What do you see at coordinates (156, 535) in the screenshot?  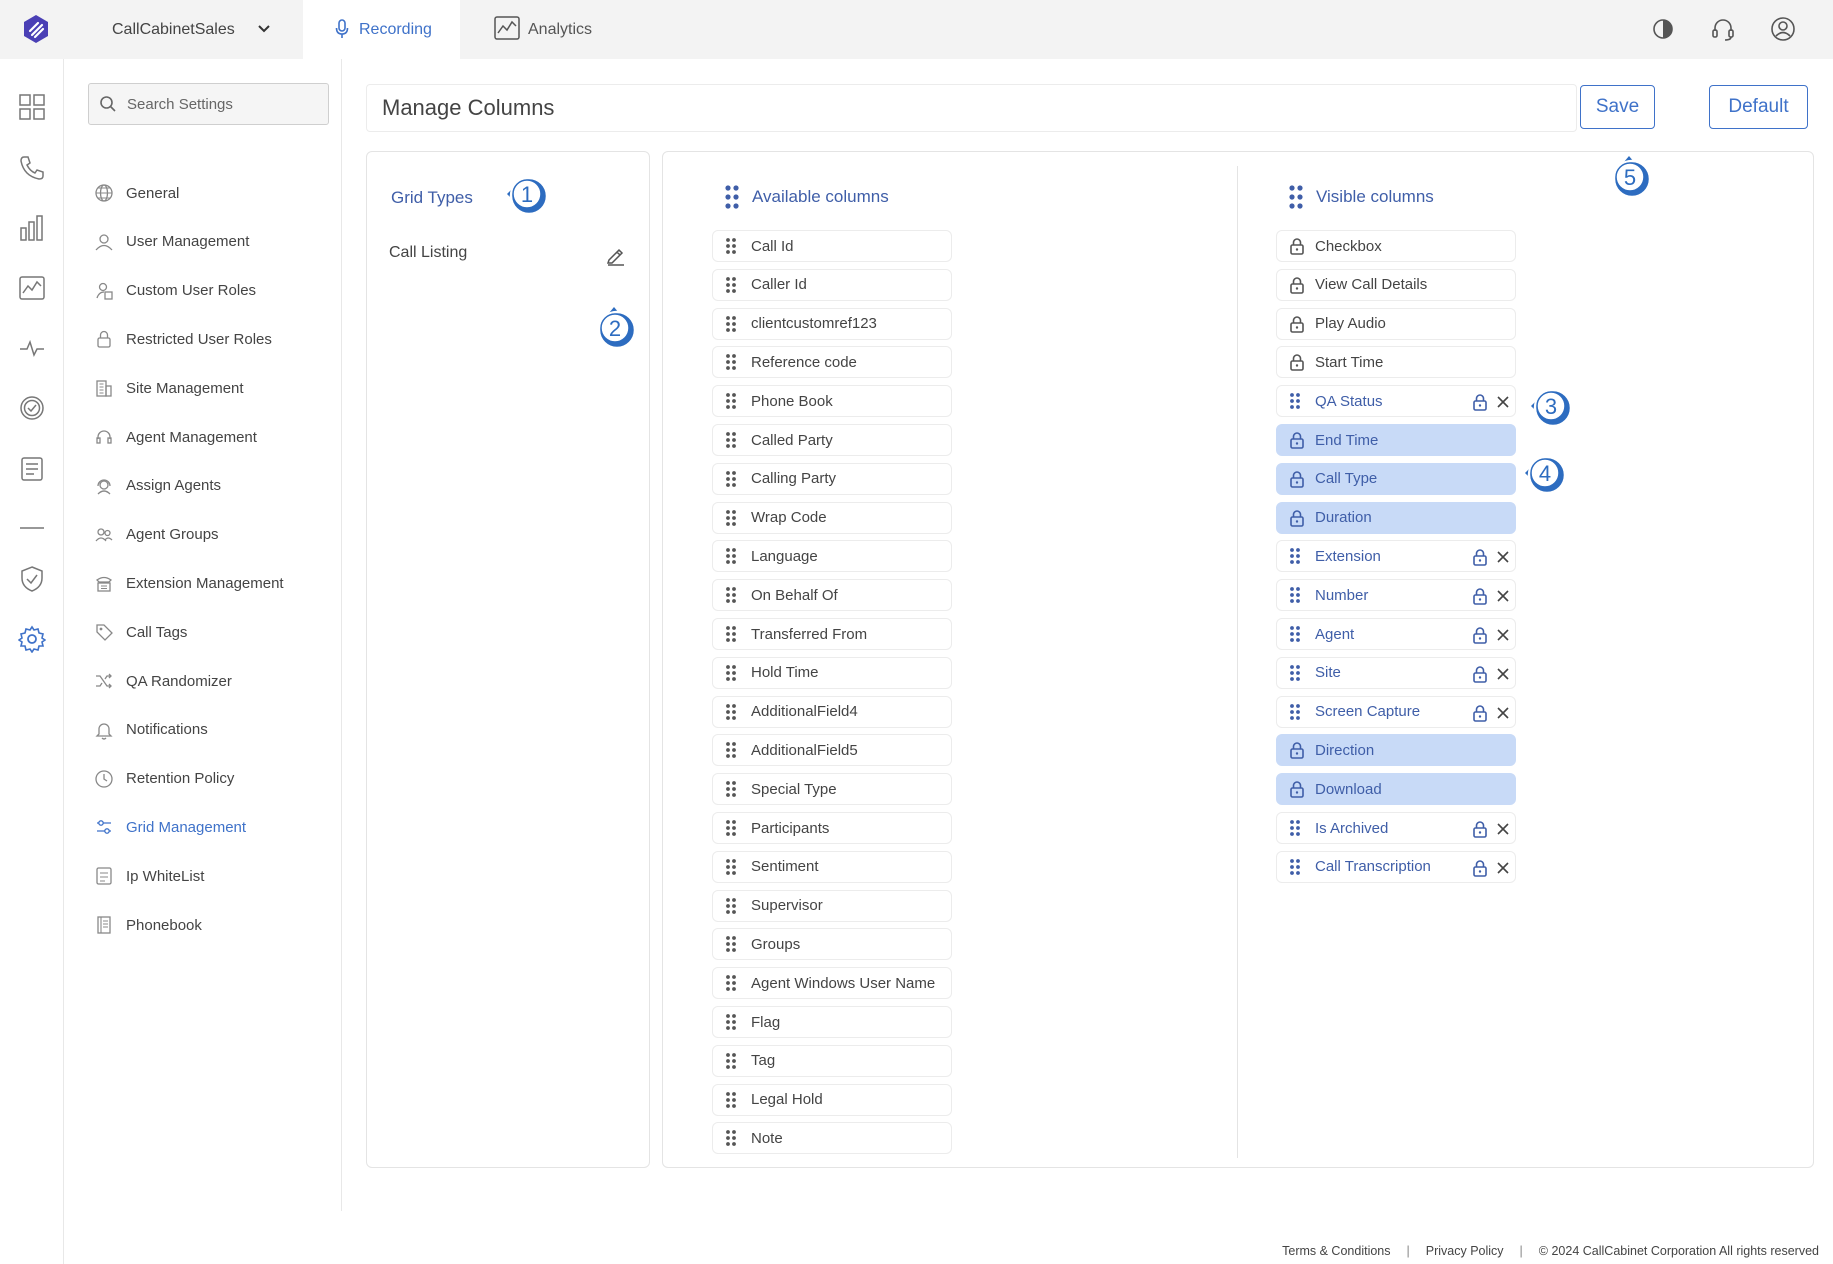 I see `nav-item-agent-groups: Agent Groups` at bounding box center [156, 535].